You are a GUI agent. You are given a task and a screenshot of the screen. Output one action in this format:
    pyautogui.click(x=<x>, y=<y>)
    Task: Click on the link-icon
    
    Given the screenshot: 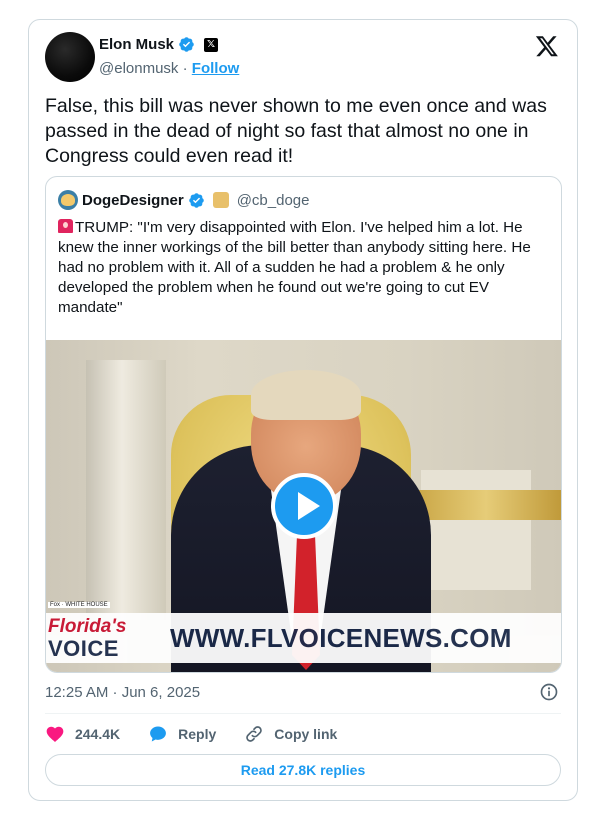 What is the action you would take?
    pyautogui.click(x=254, y=734)
    